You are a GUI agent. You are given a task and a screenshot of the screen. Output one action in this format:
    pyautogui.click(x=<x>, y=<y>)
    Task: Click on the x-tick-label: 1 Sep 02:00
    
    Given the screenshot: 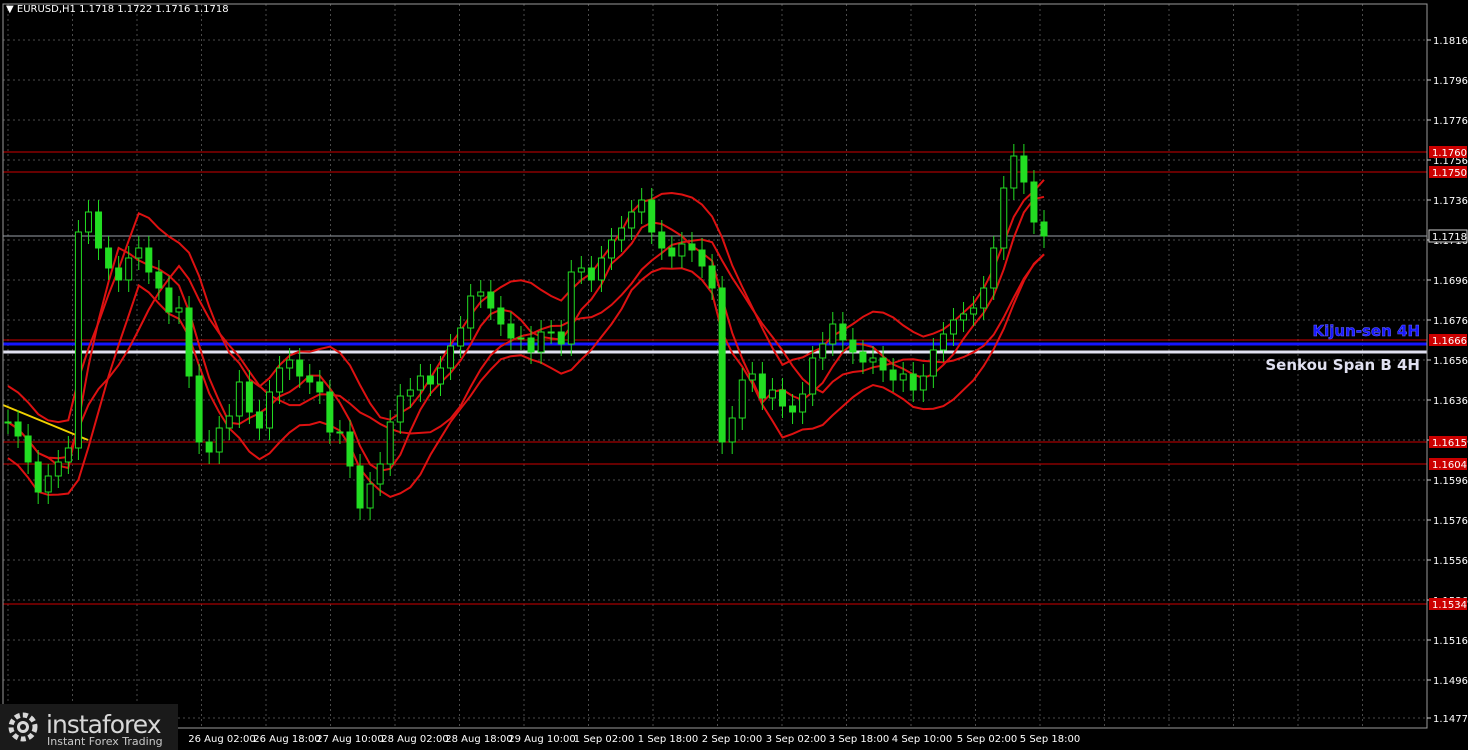 What is the action you would take?
    pyautogui.click(x=604, y=739)
    